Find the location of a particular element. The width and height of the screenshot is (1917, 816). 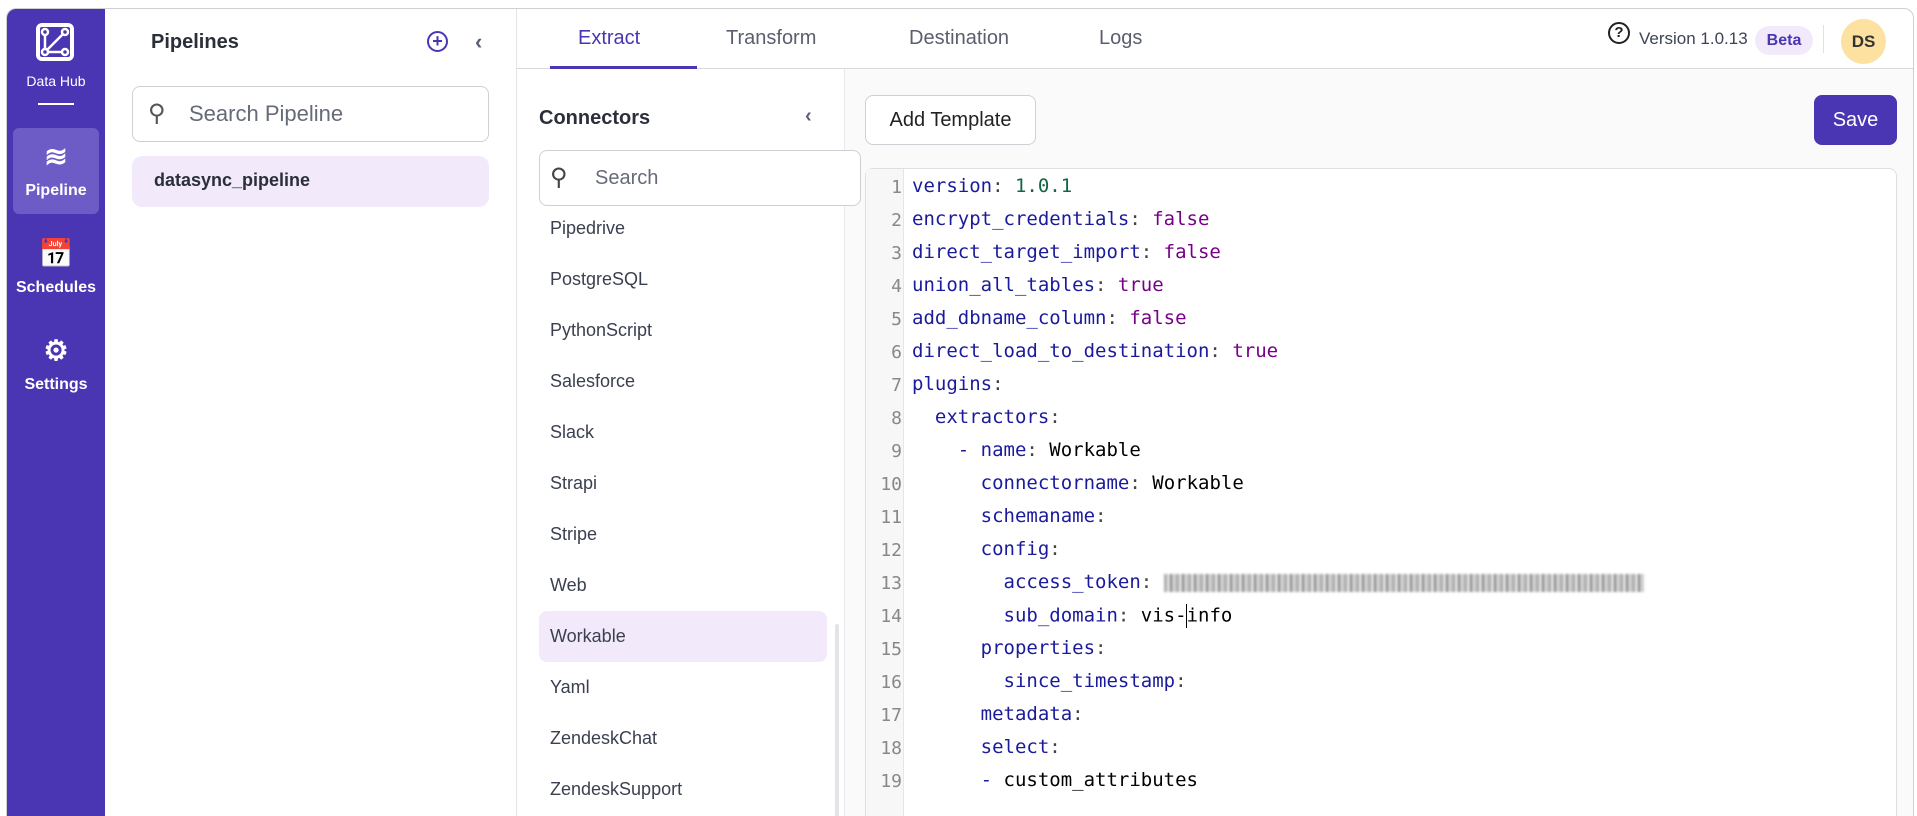

connector-item: Pipedrive is located at coordinates (683, 228).